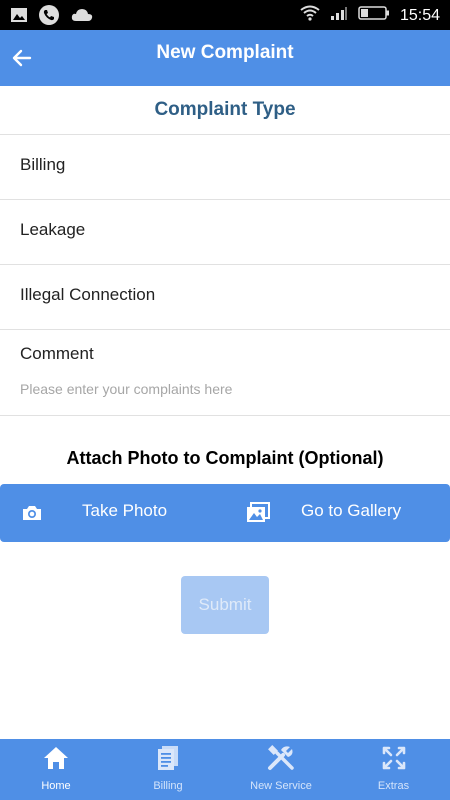  I want to click on nav-new-service: New Service, so click(281, 769).